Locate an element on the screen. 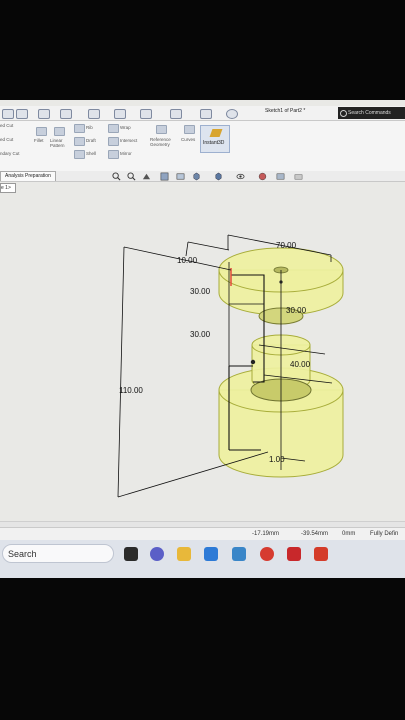  display-style-icon is located at coordinates (218, 176).